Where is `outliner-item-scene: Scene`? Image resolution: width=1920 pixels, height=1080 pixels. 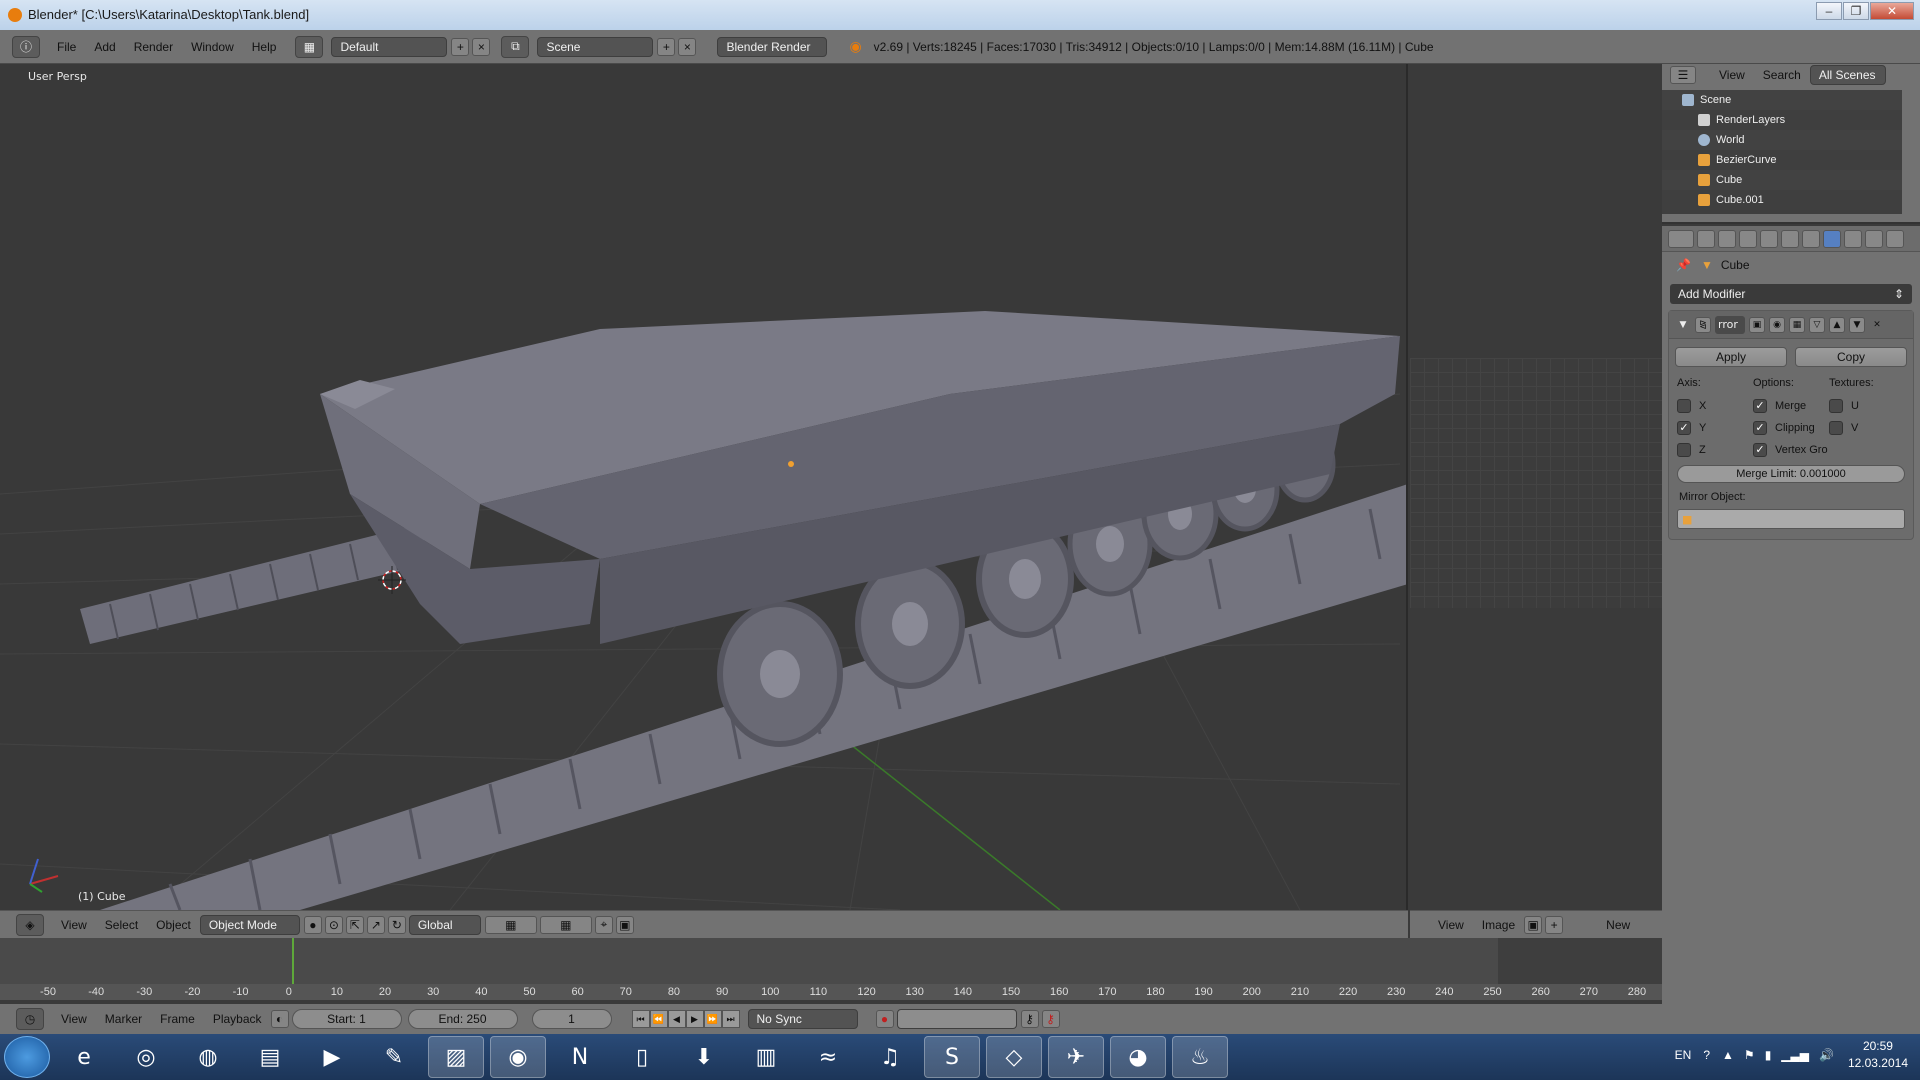
outliner-item-scene: Scene is located at coordinates (1782, 100).